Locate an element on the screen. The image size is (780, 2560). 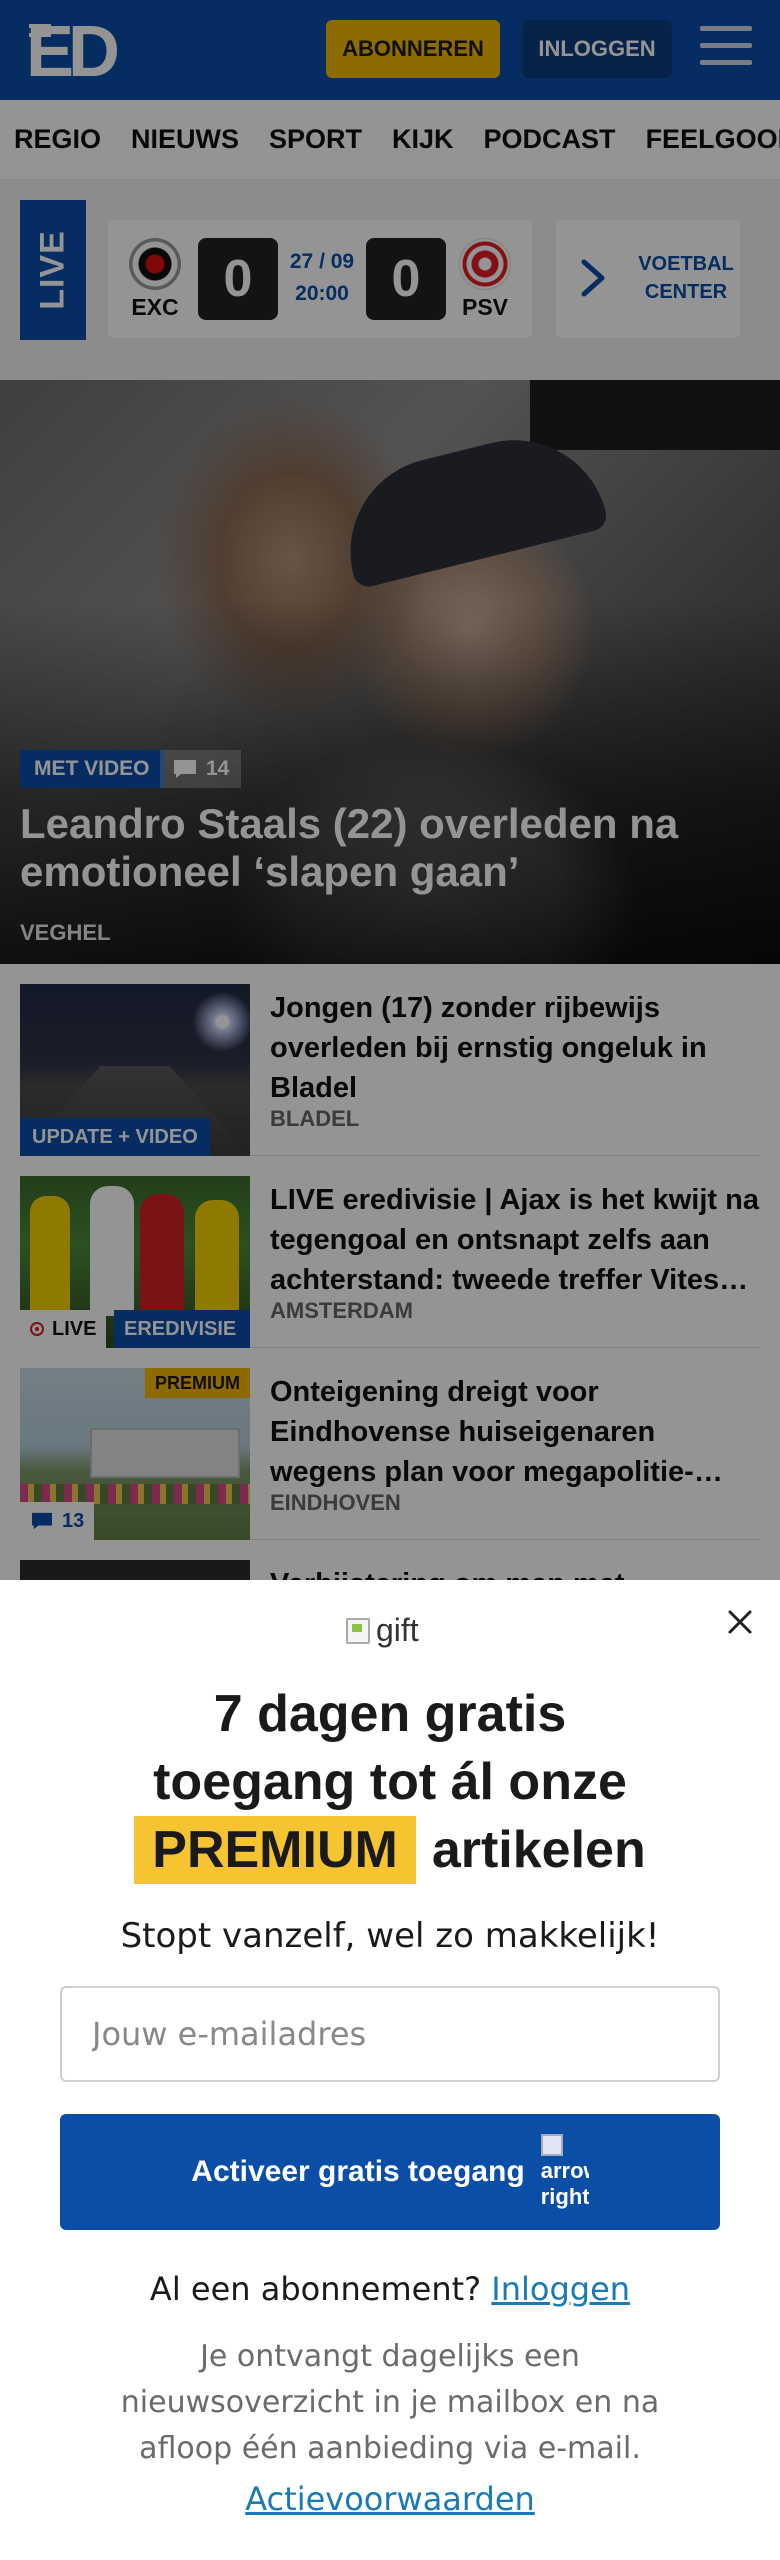
already-subscribed: Al een abonnement? Inloggen is located at coordinates (390, 2289).